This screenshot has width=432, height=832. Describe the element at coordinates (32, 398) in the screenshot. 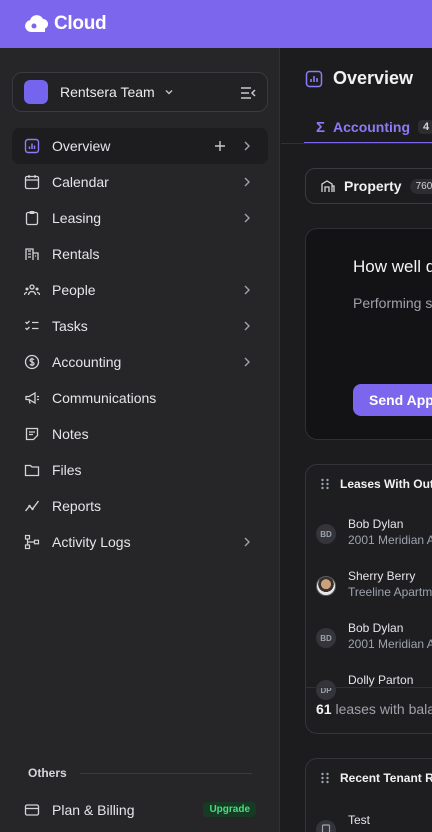

I see `megaphone-icon` at that location.